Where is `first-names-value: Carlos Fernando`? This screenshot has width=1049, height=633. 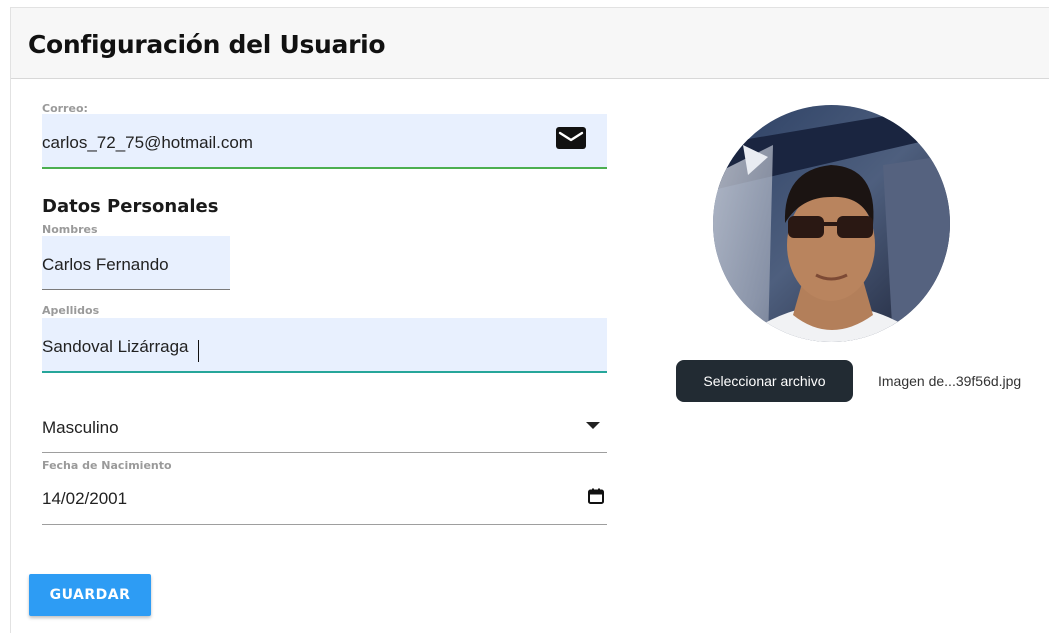 first-names-value: Carlos Fernando is located at coordinates (105, 264).